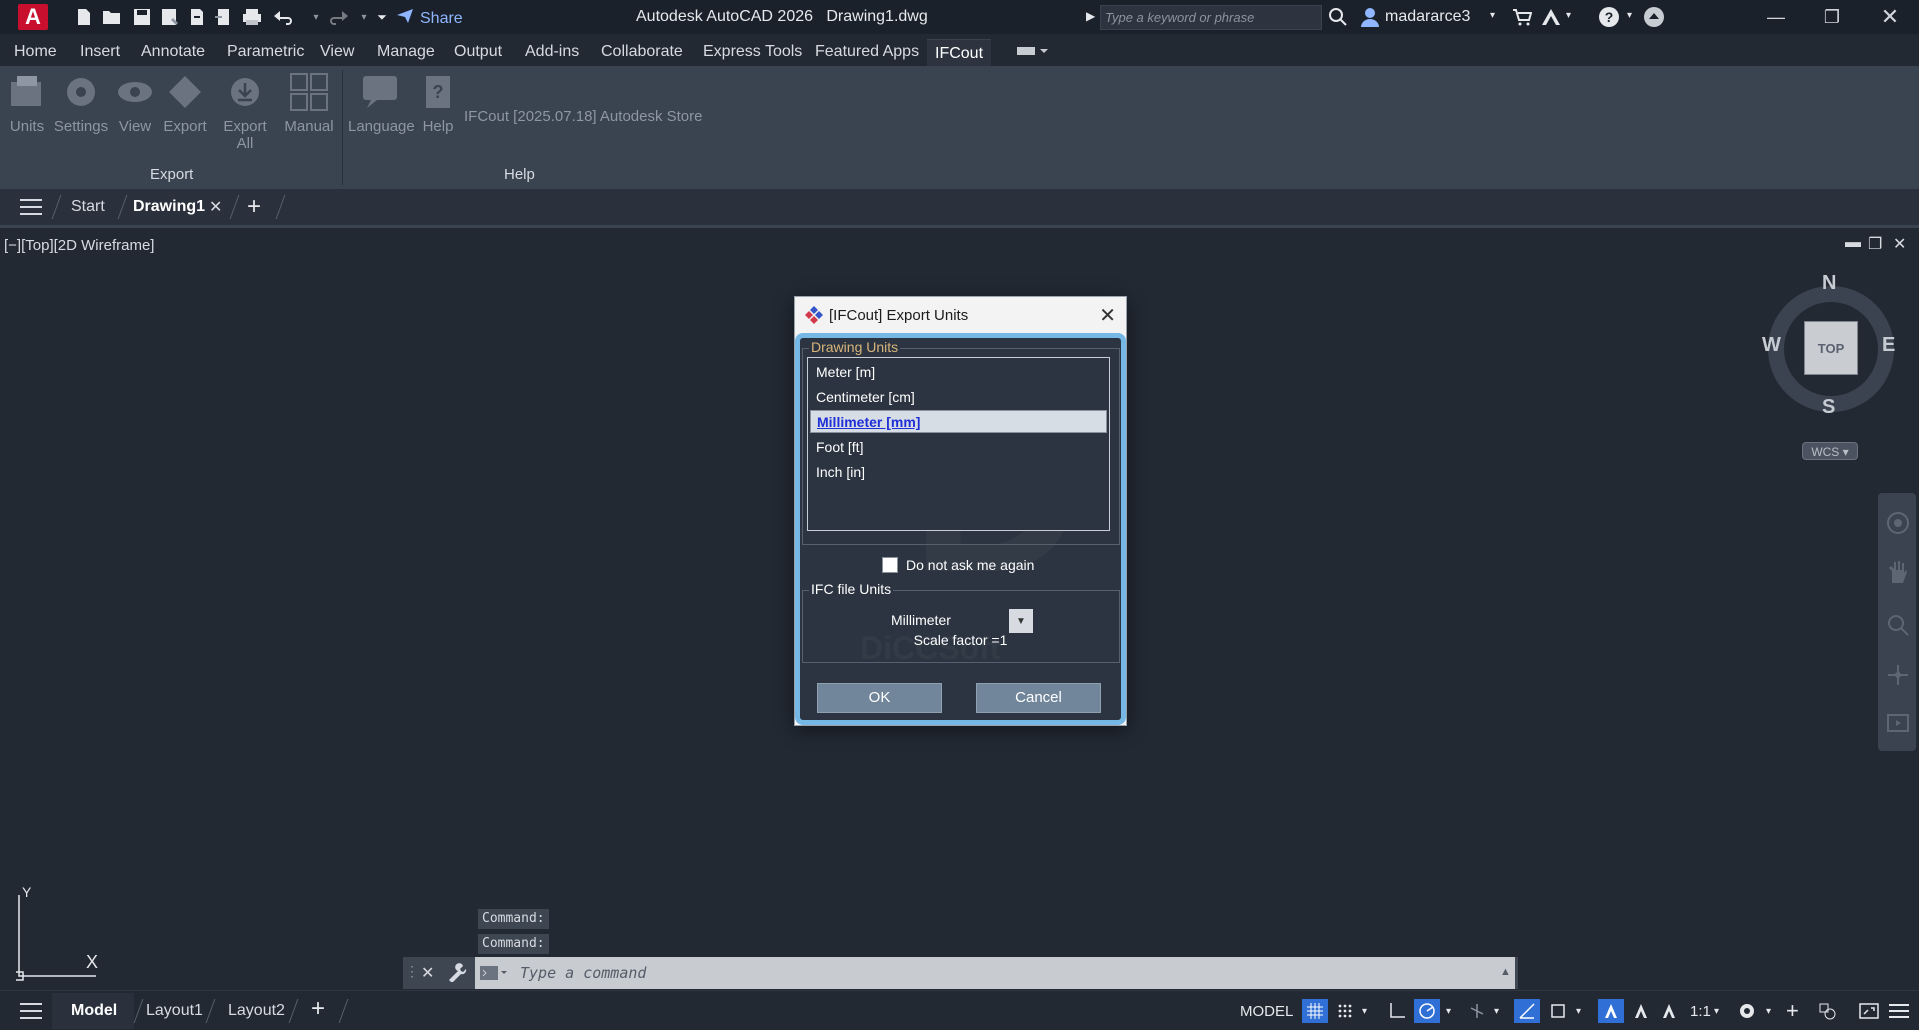 The image size is (1919, 1030). Describe the element at coordinates (1869, 1011) in the screenshot. I see `clean-screen-icon` at that location.